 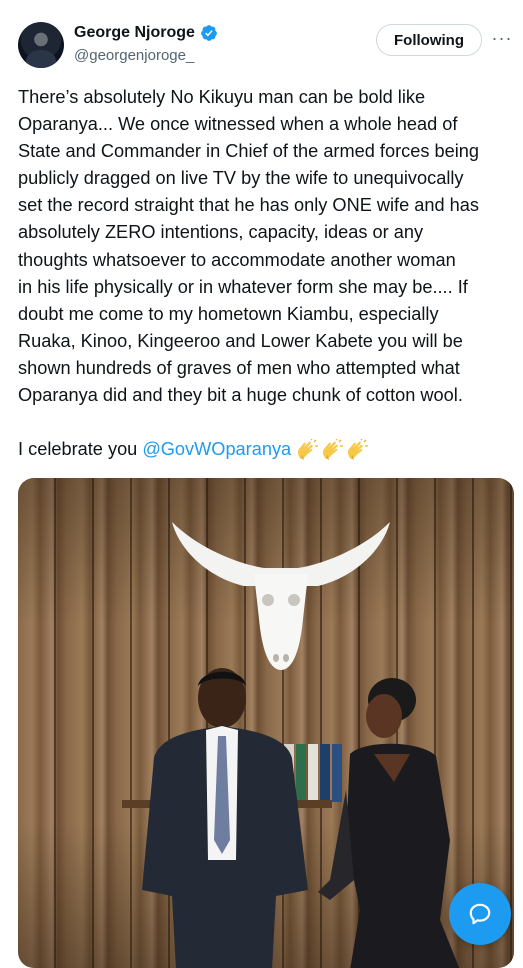 I want to click on tweet-text-closing: I celebrate you @GovWOparanya, so click(x=263, y=449).